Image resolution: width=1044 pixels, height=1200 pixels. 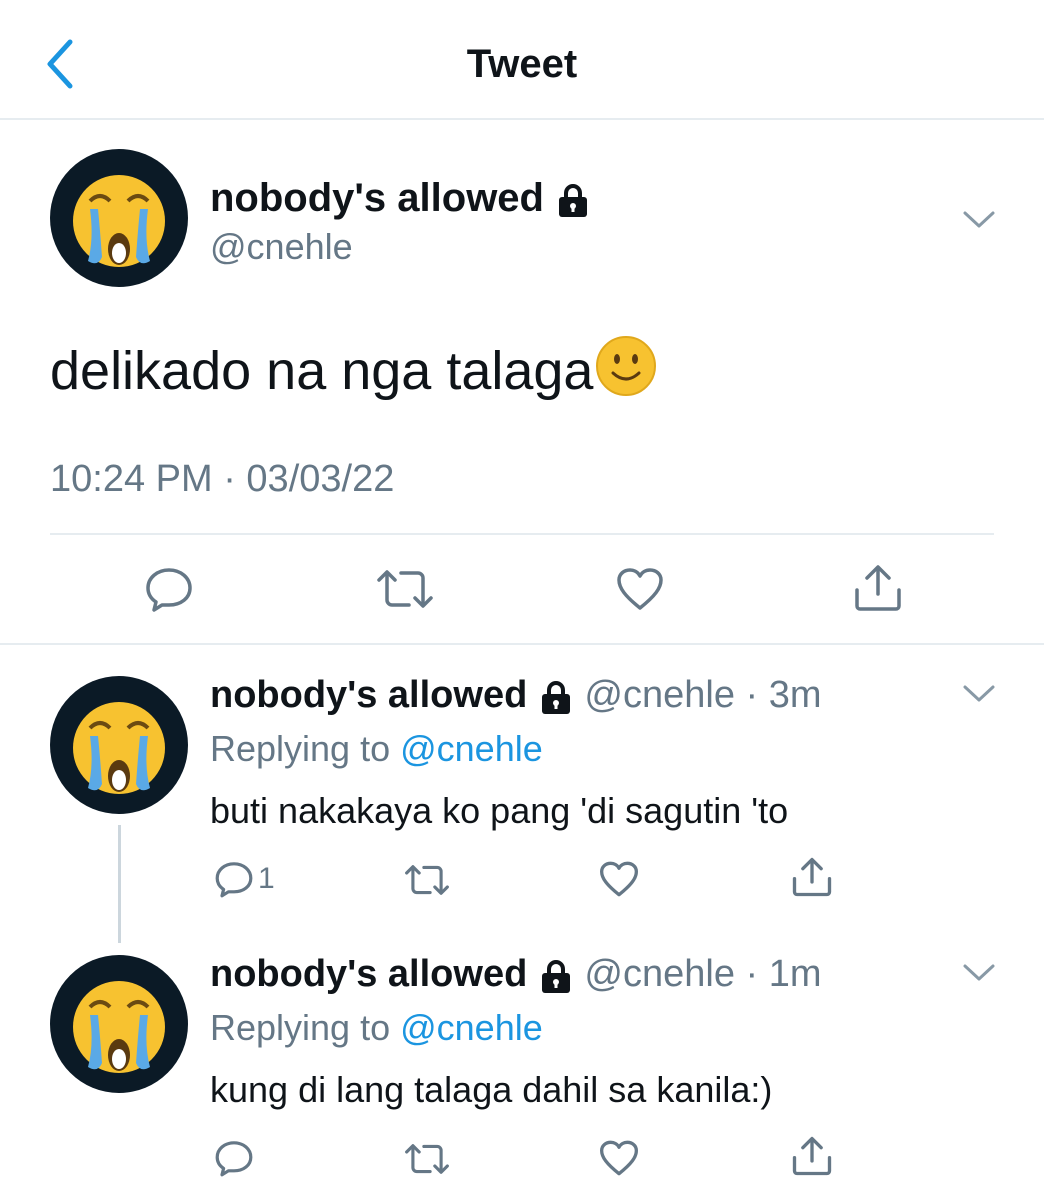 I want to click on tweet-text: delikado na nga talaga, so click(x=353, y=368).